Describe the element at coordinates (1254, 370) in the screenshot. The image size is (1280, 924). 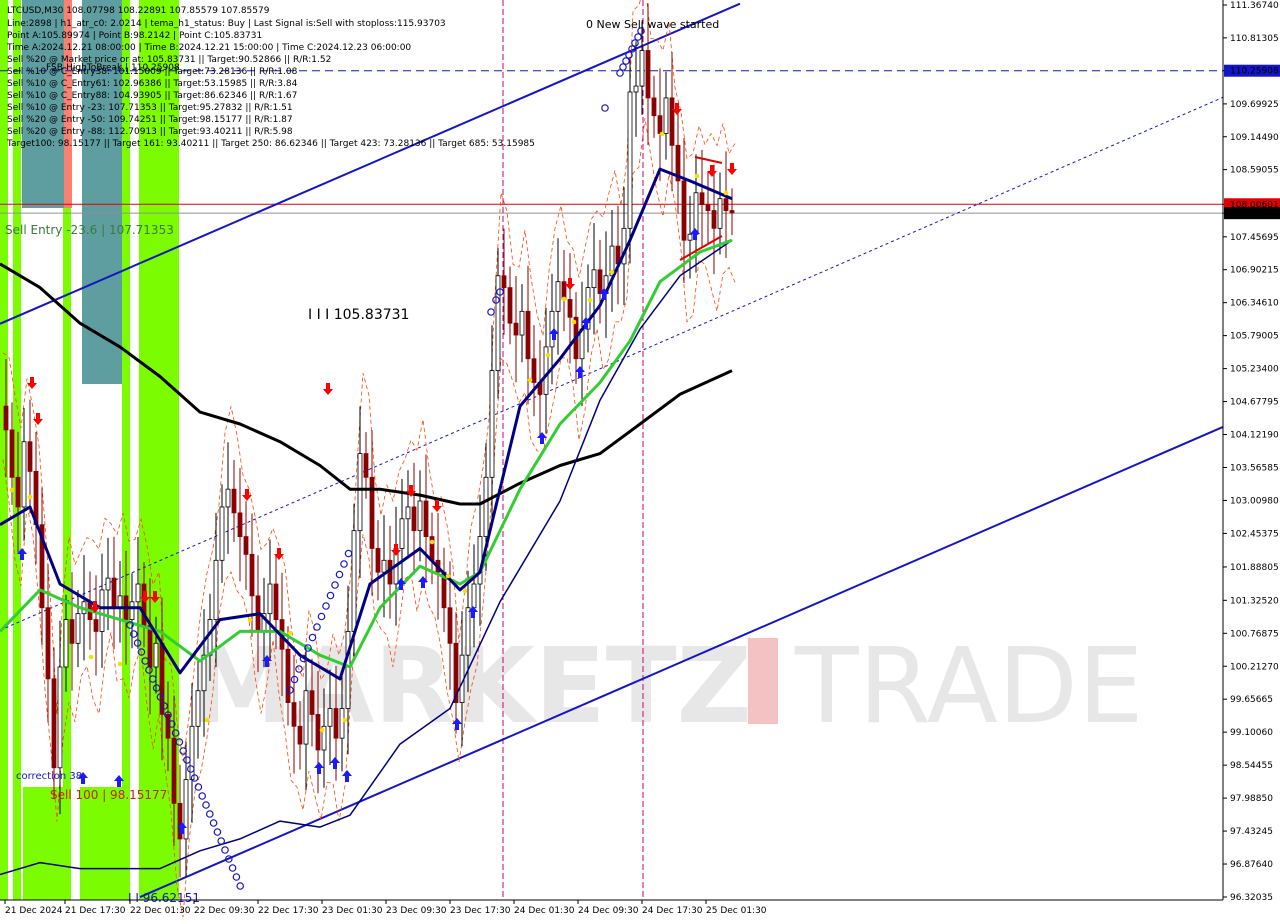
I see `price-tick-label: 105.23400` at that location.